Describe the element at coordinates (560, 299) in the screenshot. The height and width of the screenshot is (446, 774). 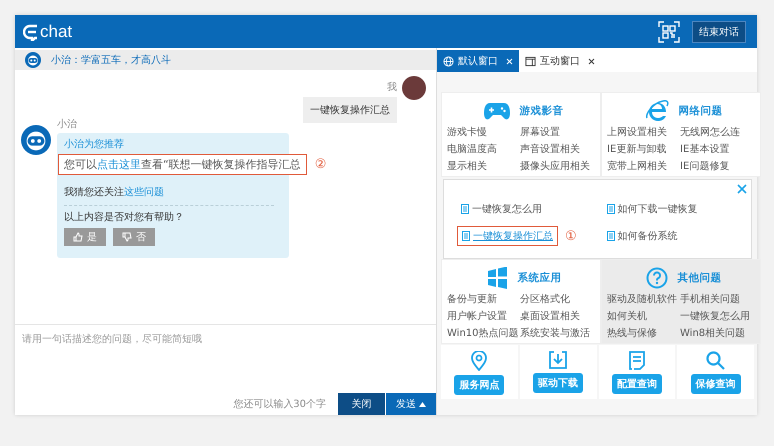
I see `topic-link: 分区格式化` at that location.